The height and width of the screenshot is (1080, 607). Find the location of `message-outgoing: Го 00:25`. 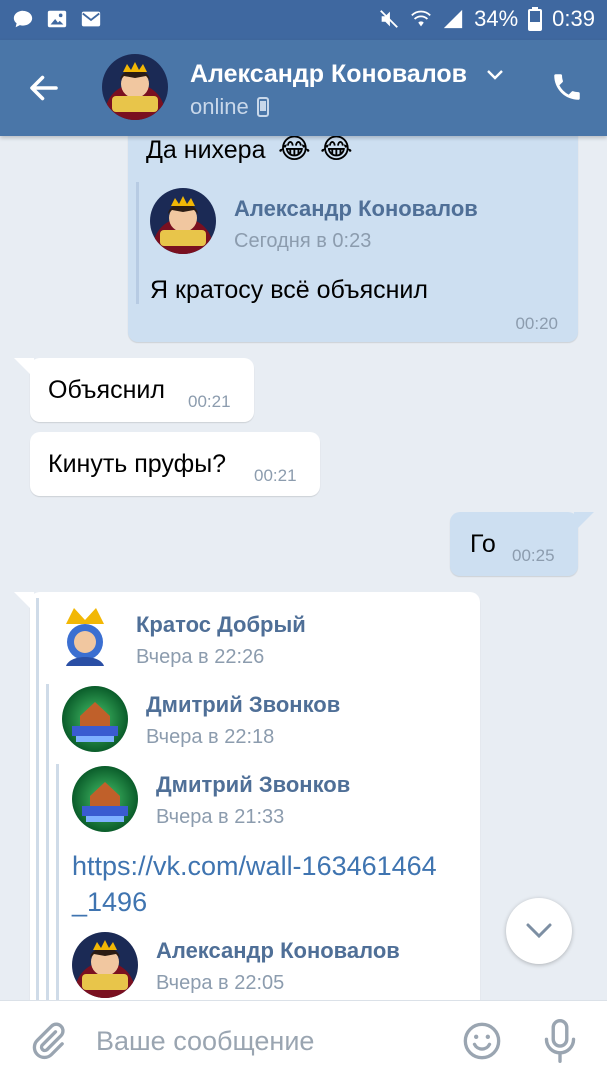

message-outgoing: Го 00:25 is located at coordinates (514, 544).